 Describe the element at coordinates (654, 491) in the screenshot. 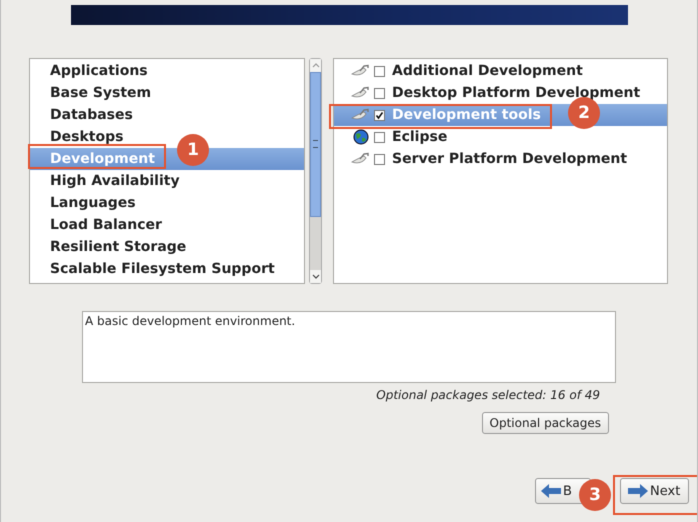

I see `next-button: Next` at that location.